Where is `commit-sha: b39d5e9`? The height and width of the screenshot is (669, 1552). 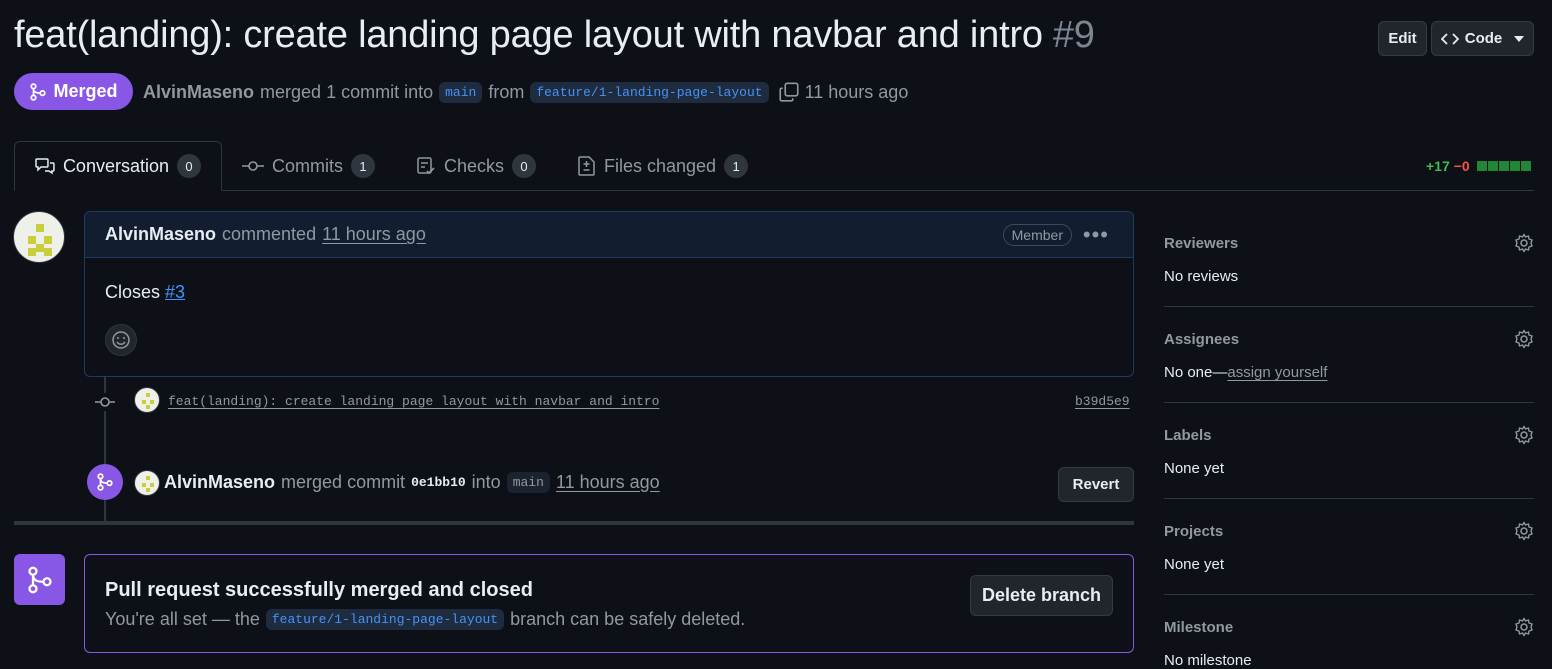 commit-sha: b39d5e9 is located at coordinates (1102, 401).